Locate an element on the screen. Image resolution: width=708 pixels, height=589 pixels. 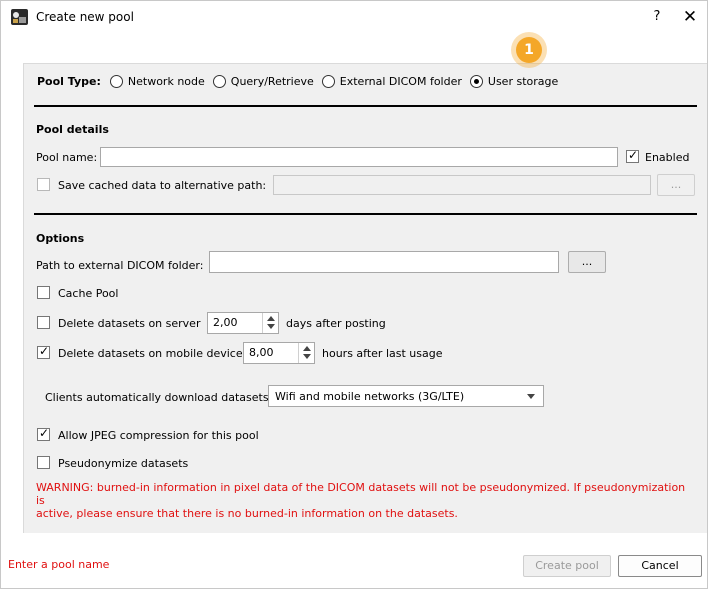
pseudonymize-checkbox is located at coordinates (43, 462).